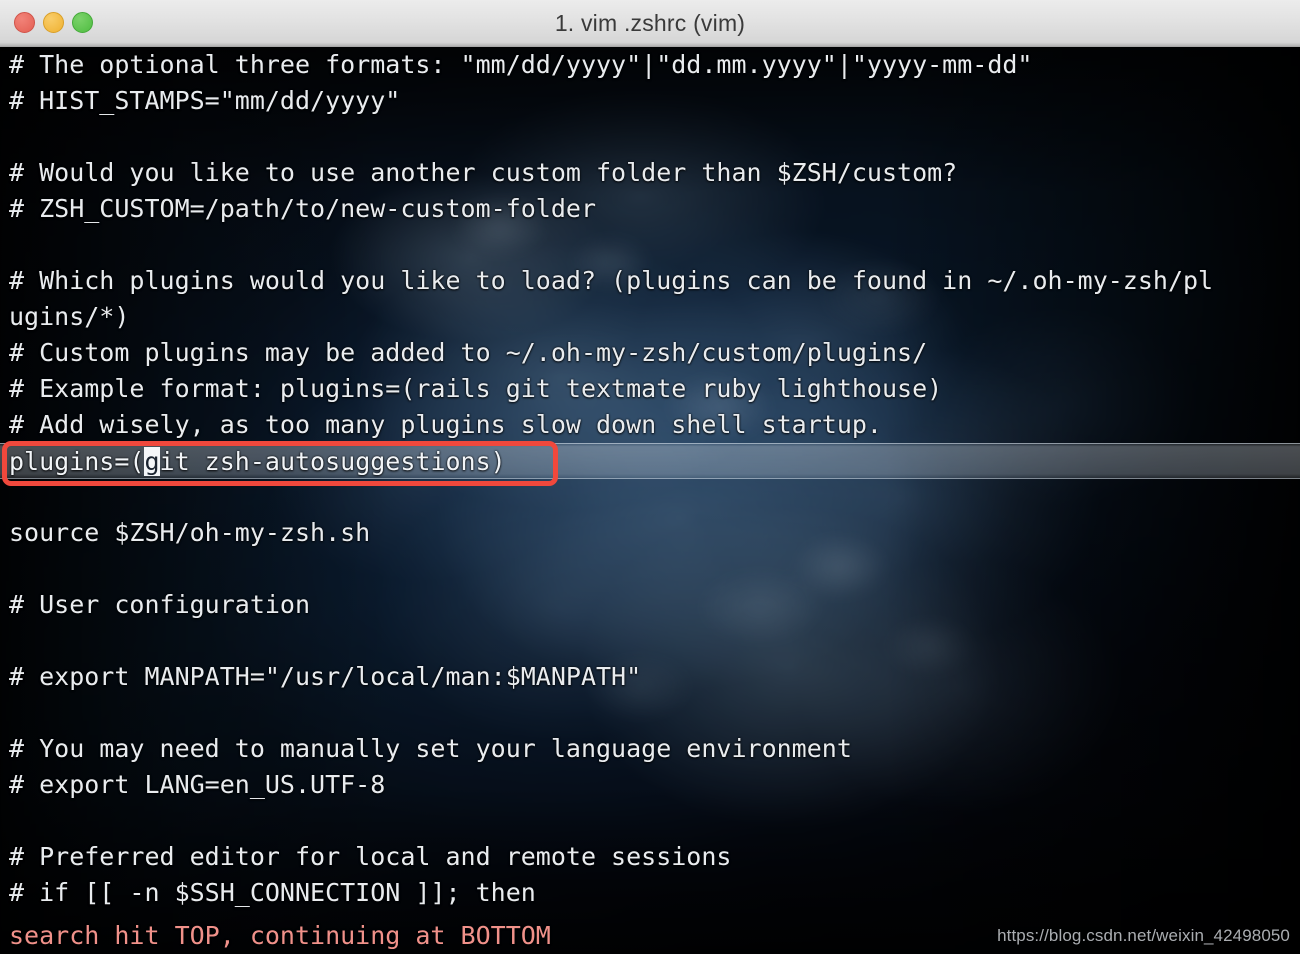  What do you see at coordinates (152, 461) in the screenshot?
I see `vim-cursor: g` at bounding box center [152, 461].